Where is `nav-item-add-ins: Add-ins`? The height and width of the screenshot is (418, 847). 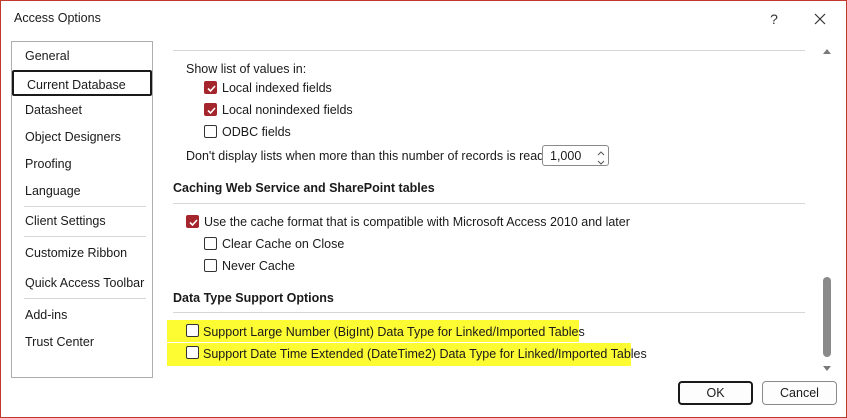
nav-item-add-ins: Add-ins is located at coordinates (82, 315).